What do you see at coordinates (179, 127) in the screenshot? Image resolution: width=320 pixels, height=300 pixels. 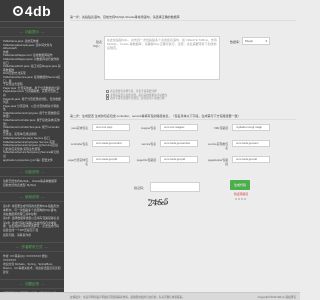 I see `field-input: com.xxx.mapper` at bounding box center [179, 127].